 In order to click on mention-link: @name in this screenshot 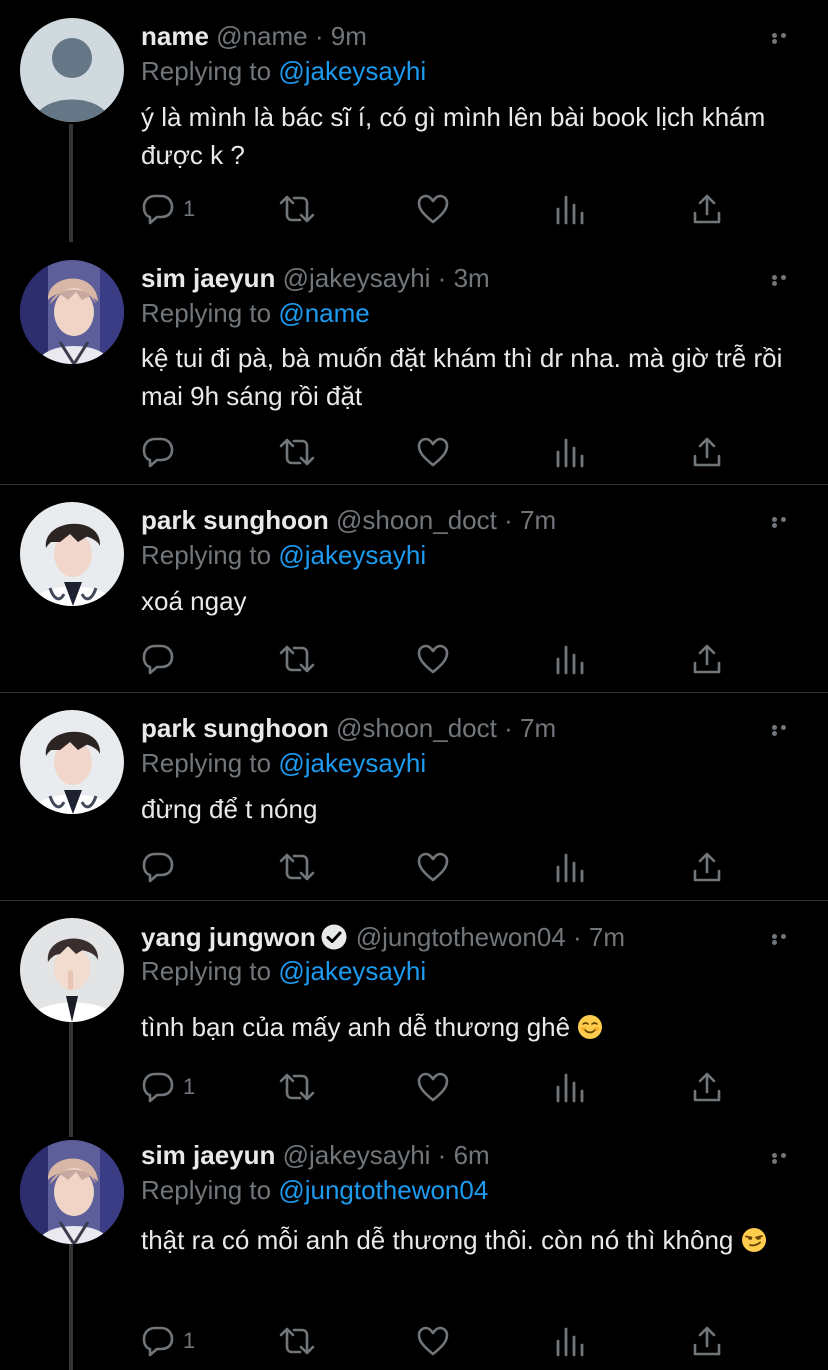, I will do `click(323, 313)`.